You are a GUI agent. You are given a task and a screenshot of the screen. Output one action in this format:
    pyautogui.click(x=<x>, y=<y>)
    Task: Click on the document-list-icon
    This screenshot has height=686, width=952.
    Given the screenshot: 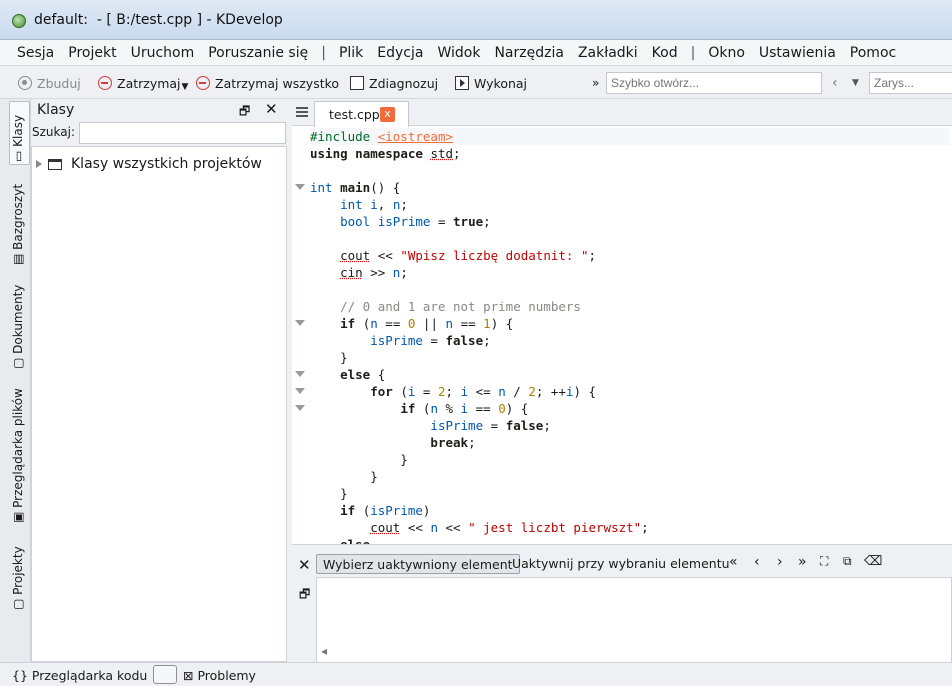 What is the action you would take?
    pyautogui.click(x=302, y=113)
    